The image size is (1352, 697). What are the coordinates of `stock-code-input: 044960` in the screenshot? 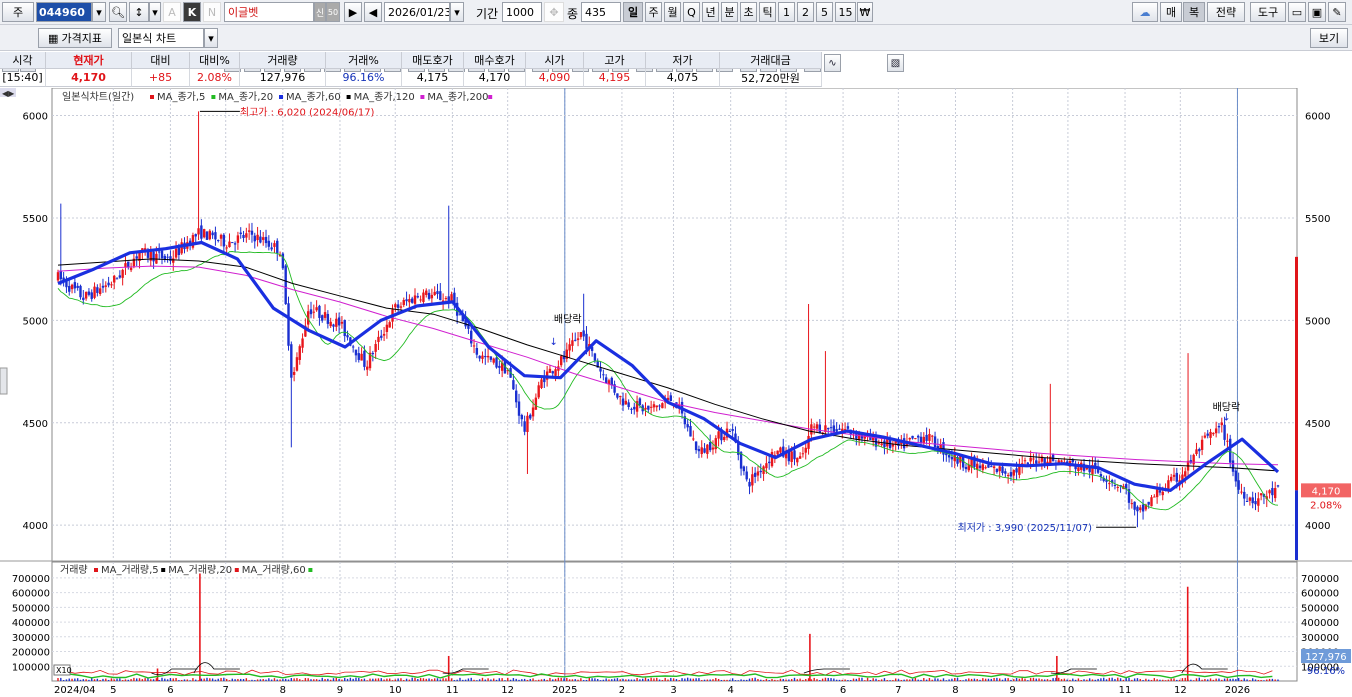 It's located at (64, 12).